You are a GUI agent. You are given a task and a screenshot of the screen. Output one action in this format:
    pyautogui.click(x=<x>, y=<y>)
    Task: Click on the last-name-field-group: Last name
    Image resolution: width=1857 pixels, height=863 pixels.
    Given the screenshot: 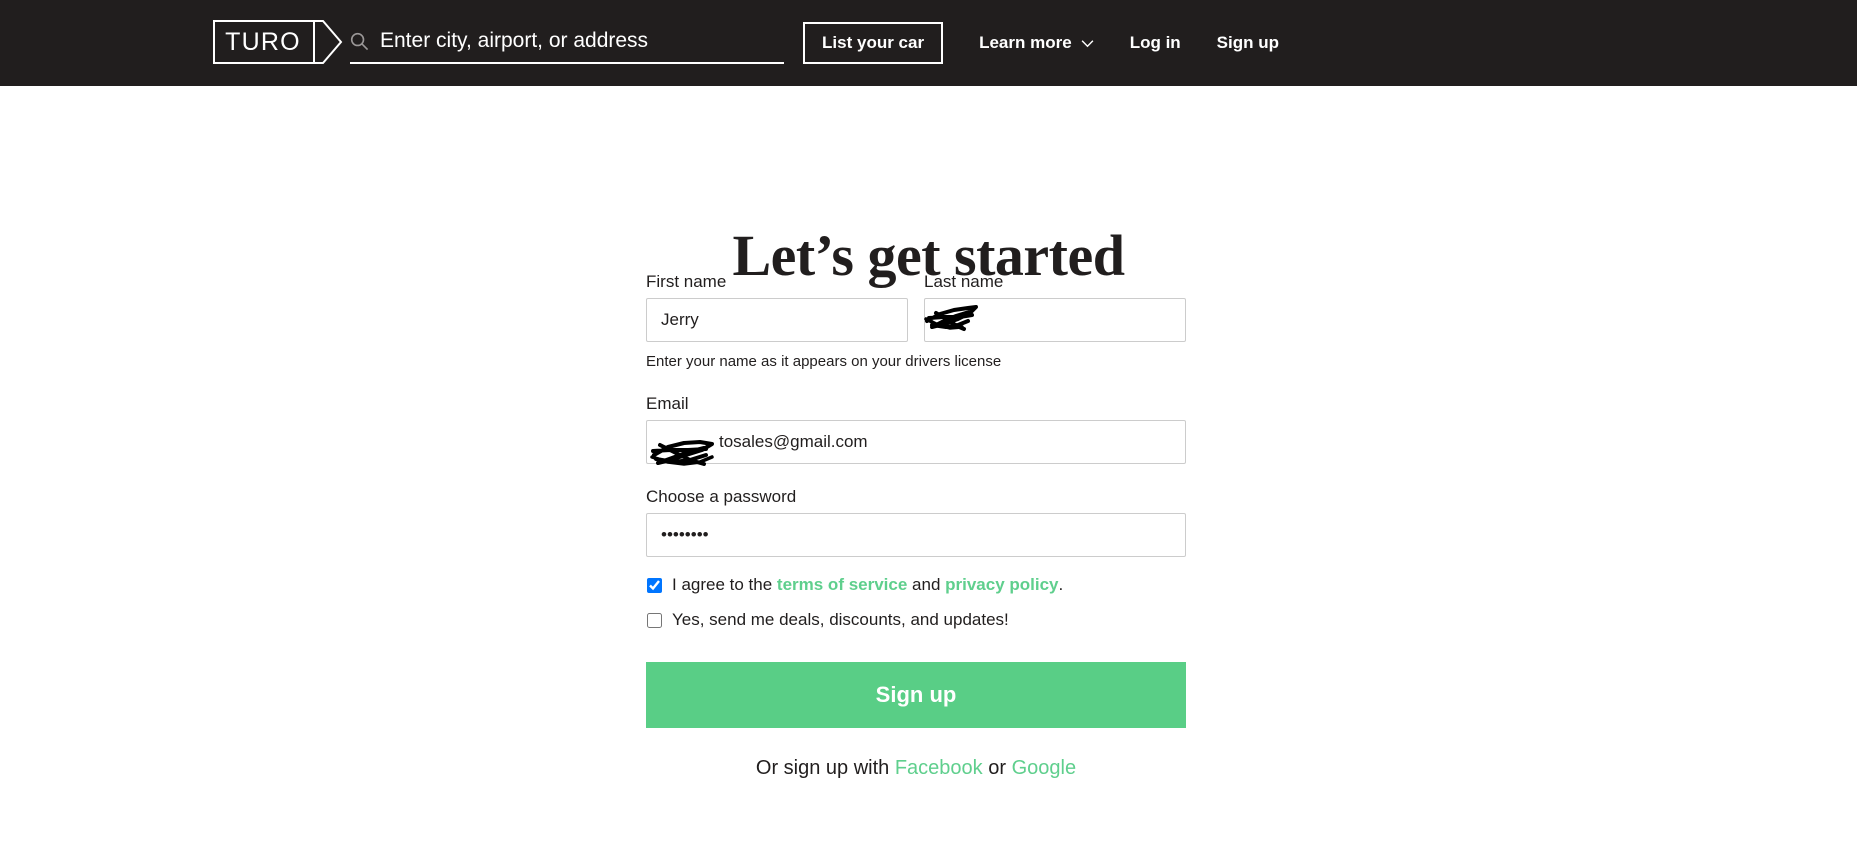 What is the action you would take?
    pyautogui.click(x=1055, y=307)
    